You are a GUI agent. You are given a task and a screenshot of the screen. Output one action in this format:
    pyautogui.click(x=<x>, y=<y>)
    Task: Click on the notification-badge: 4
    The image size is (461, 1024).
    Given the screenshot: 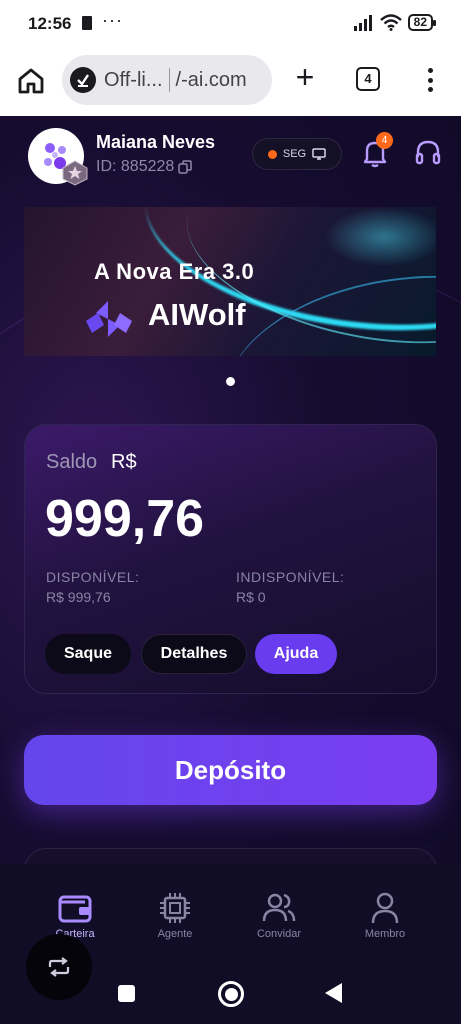 What is the action you would take?
    pyautogui.click(x=384, y=140)
    